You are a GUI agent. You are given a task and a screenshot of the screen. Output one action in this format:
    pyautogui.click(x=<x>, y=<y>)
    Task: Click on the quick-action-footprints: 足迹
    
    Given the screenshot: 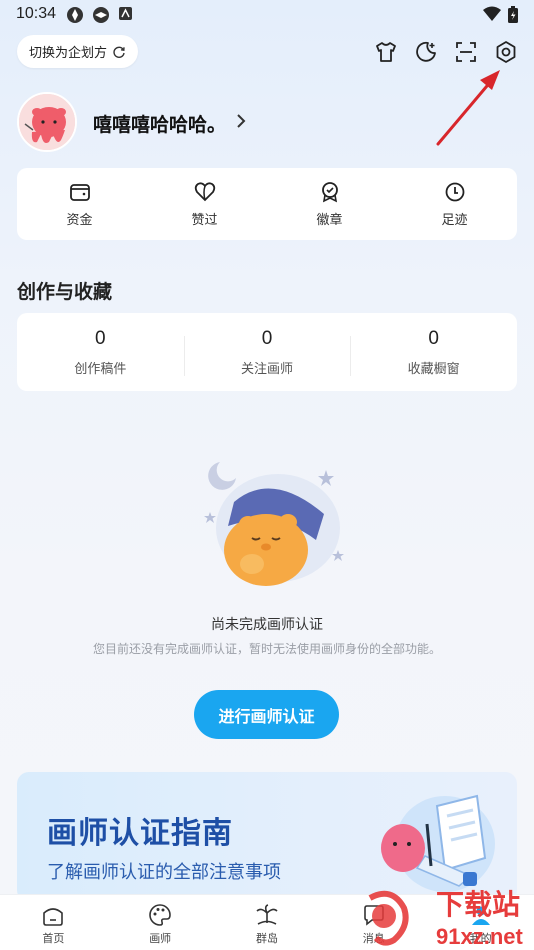 What is the action you would take?
    pyautogui.click(x=454, y=204)
    